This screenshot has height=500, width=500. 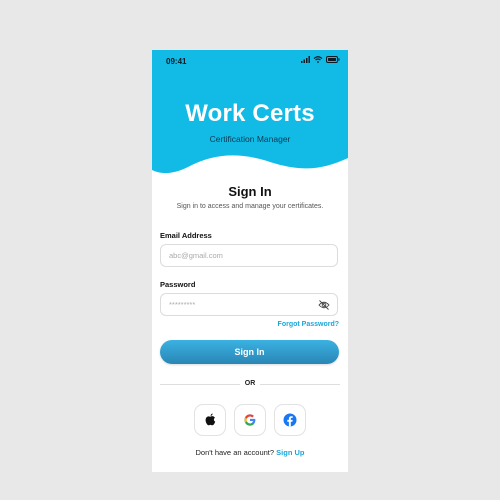 I want to click on app-title: Work Certs, so click(x=250, y=113).